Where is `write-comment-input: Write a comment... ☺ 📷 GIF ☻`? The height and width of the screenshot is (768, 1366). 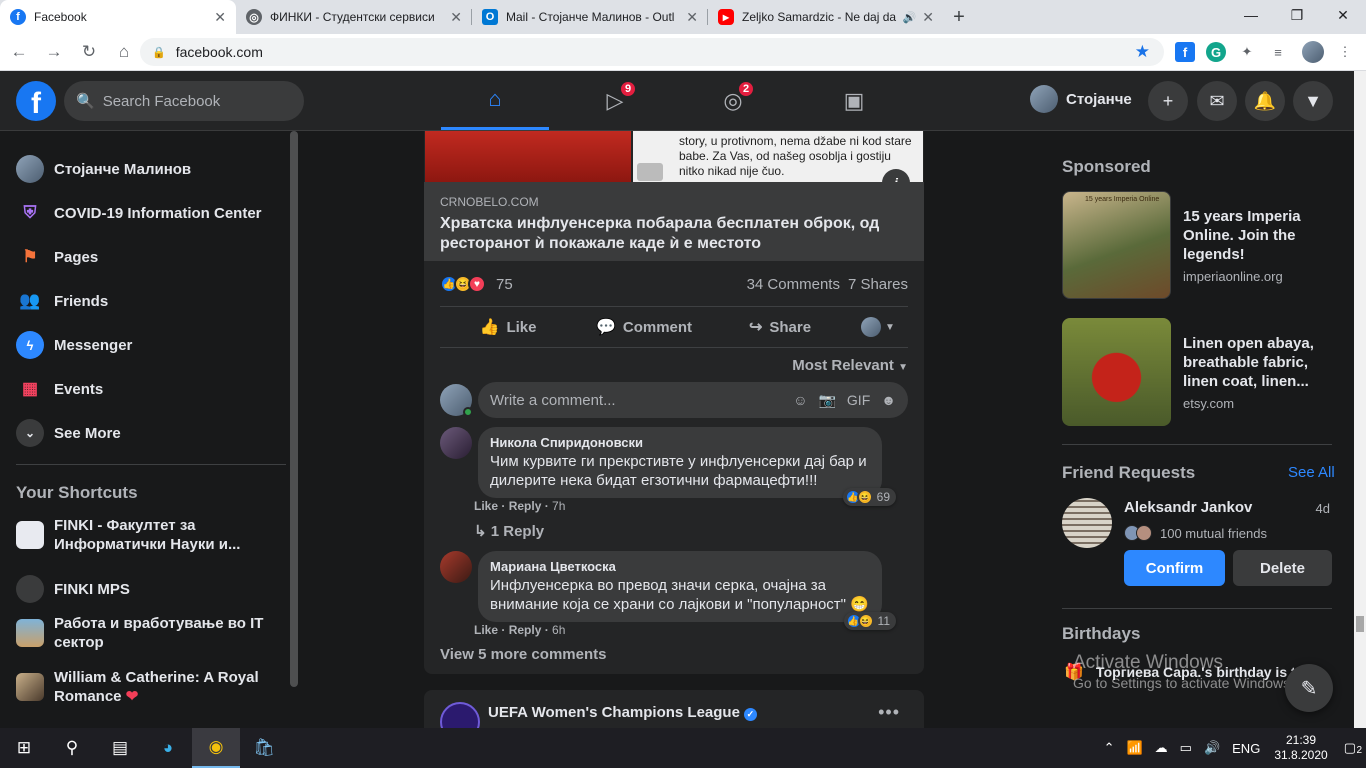
write-comment-input: Write a comment... ☺ 📷 GIF ☻ is located at coordinates (693, 400).